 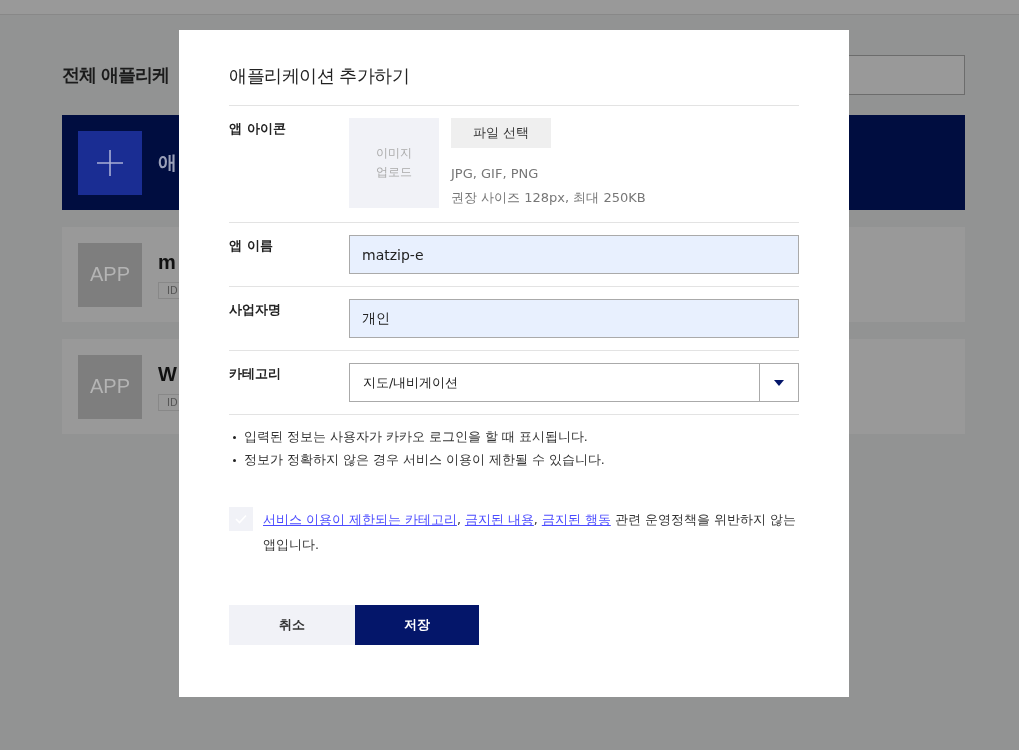 What do you see at coordinates (501, 133) in the screenshot?
I see `file-select-button: 파일 선택` at bounding box center [501, 133].